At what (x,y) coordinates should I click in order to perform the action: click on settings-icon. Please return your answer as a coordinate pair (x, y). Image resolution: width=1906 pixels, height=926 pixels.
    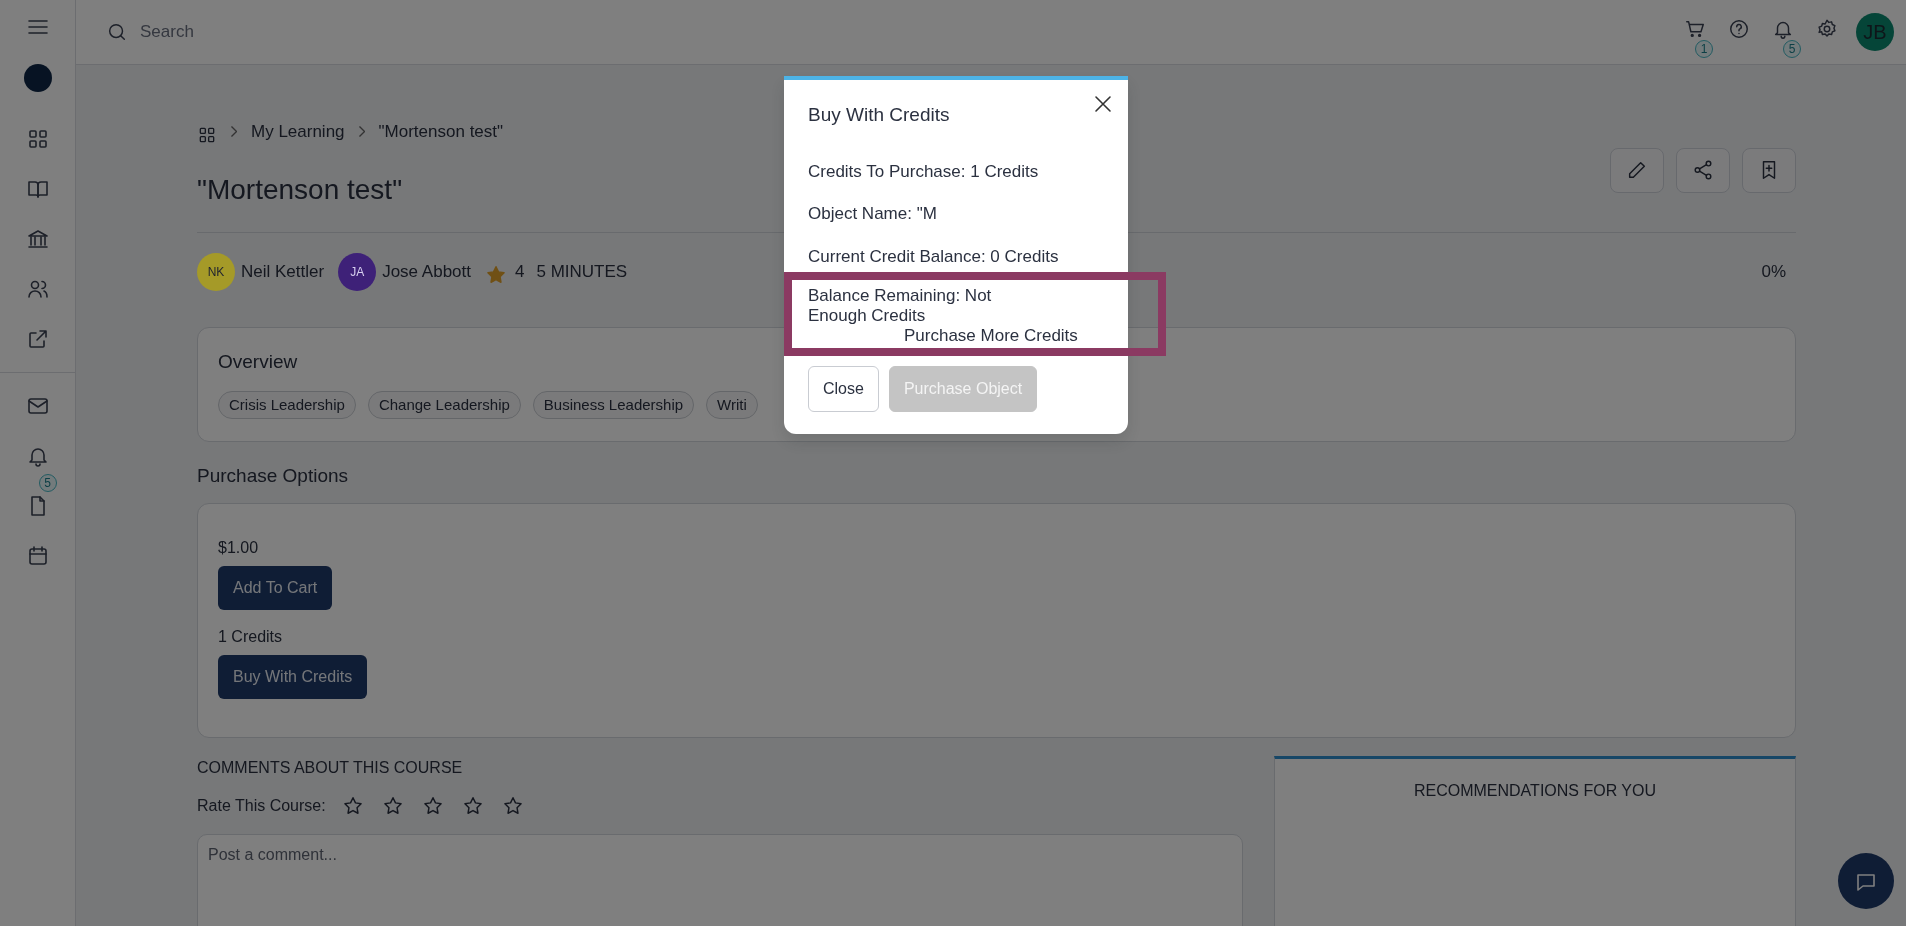
    Looking at the image, I should click on (1827, 28).